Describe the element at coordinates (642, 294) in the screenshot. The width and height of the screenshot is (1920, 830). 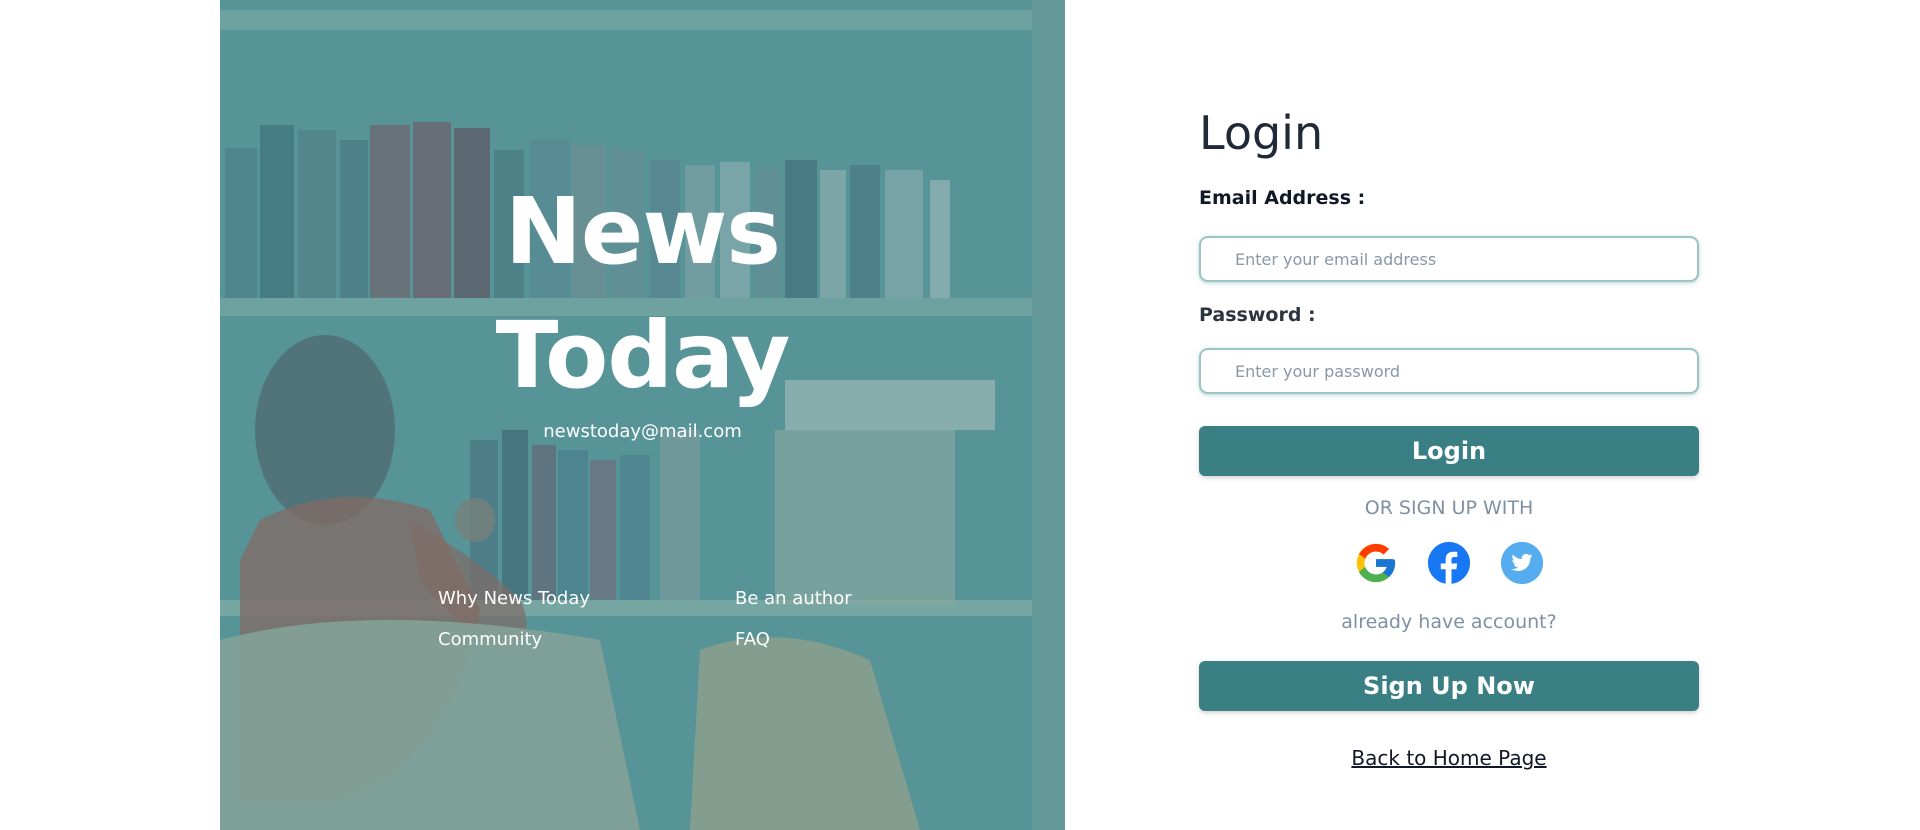
I see `brand-title: News Today` at that location.